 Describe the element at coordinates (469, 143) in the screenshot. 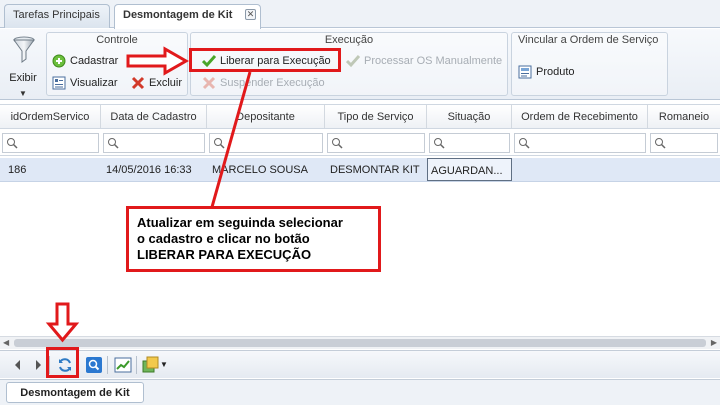

I see `filter-situacao` at that location.